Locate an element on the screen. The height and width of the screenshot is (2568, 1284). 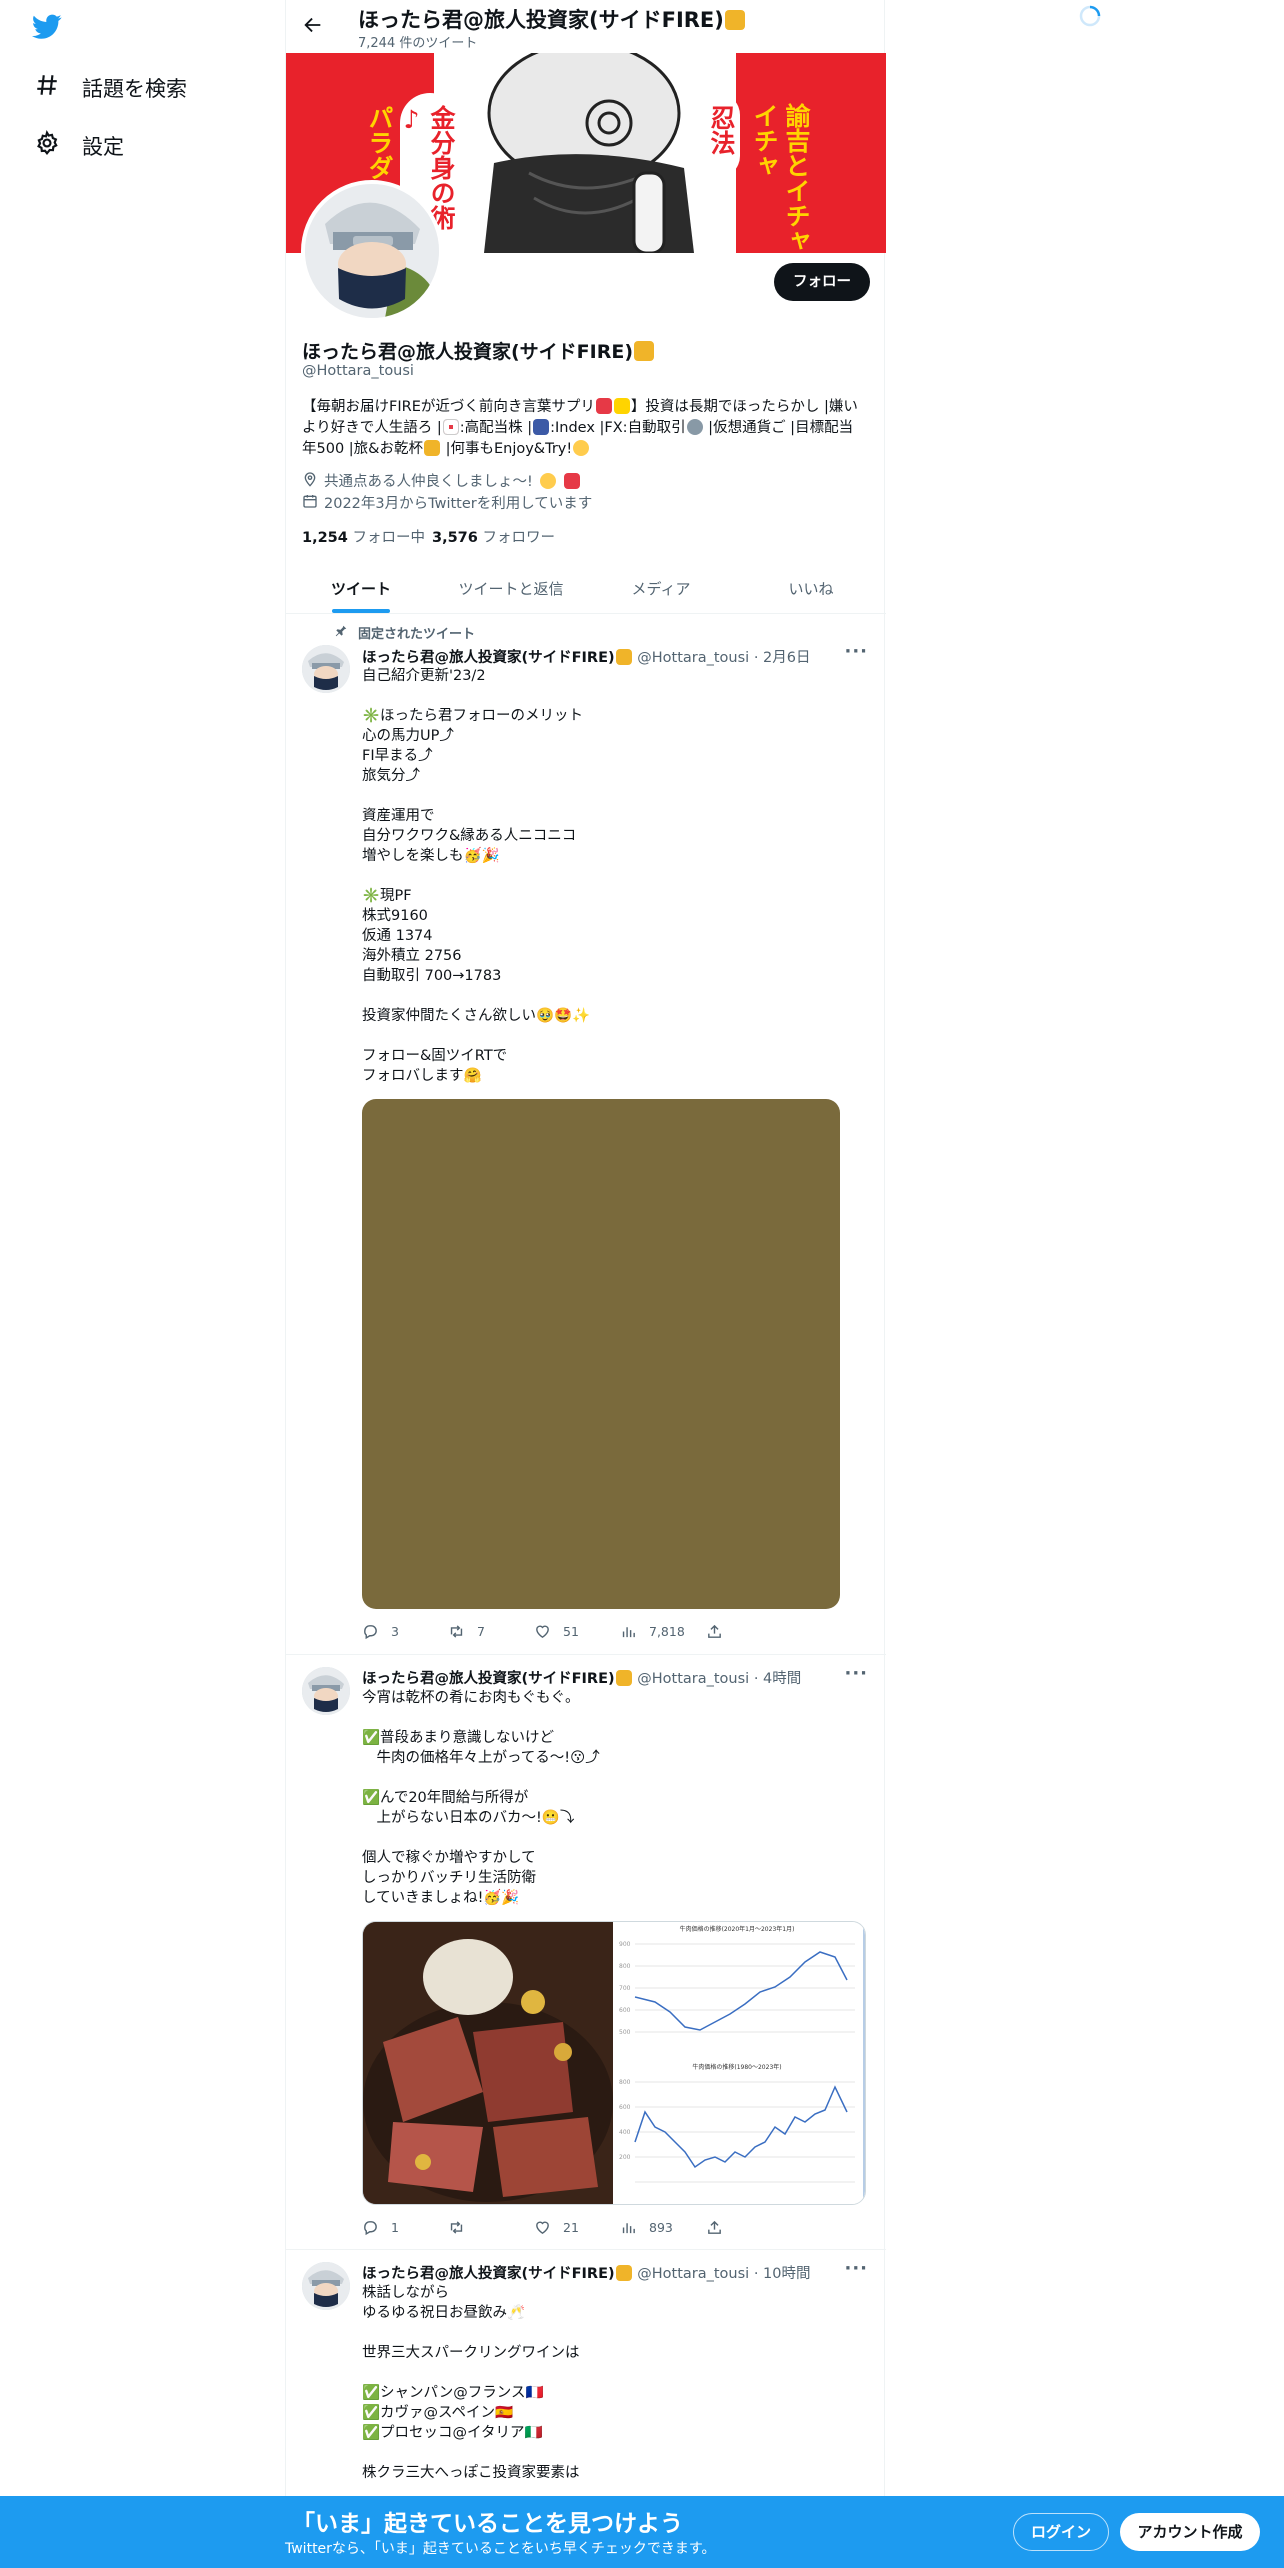
sidebar-item-label: 話題を検索 is located at coordinates (134, 88).